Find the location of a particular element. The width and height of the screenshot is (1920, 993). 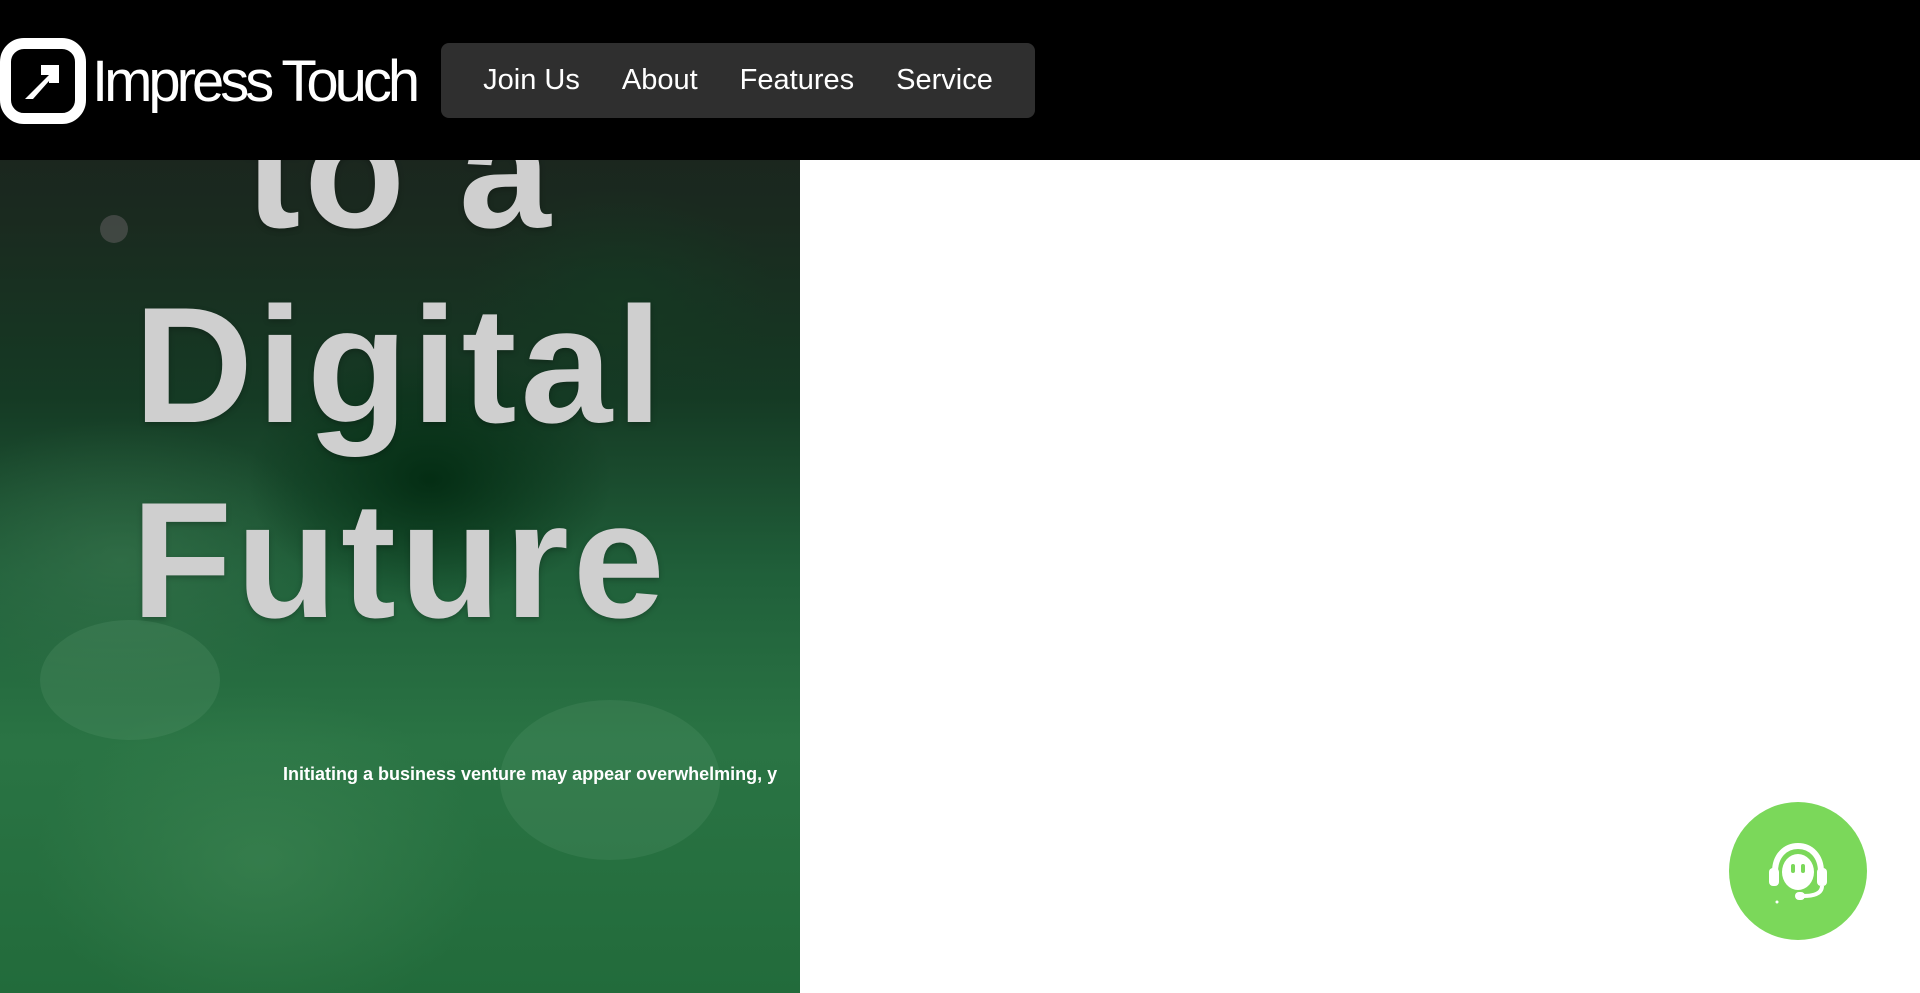

headset-icon is located at coordinates (1798, 873).